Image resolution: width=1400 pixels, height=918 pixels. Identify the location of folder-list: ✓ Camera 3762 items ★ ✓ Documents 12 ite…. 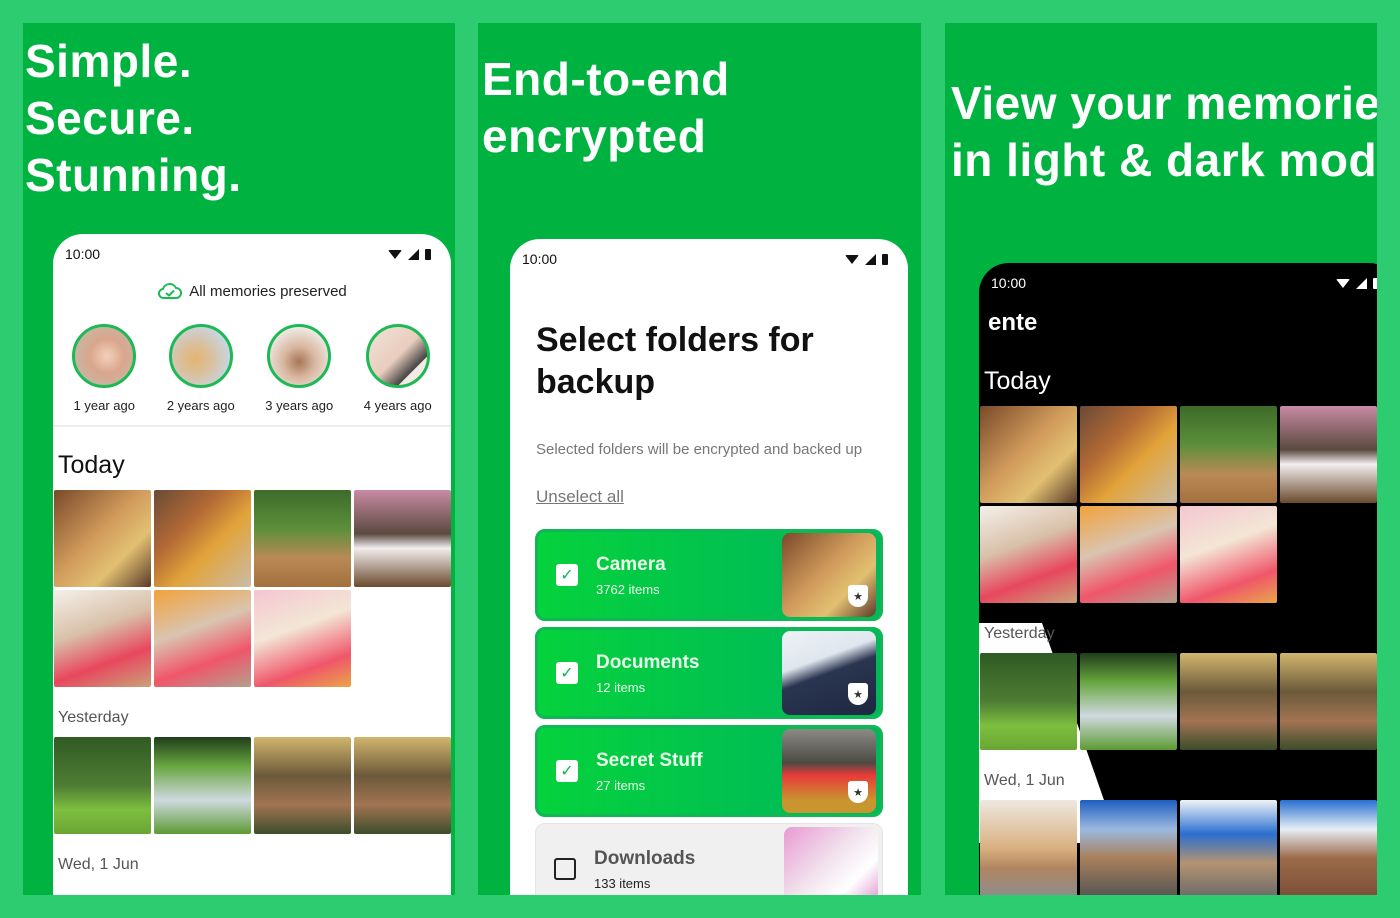
(709, 701).